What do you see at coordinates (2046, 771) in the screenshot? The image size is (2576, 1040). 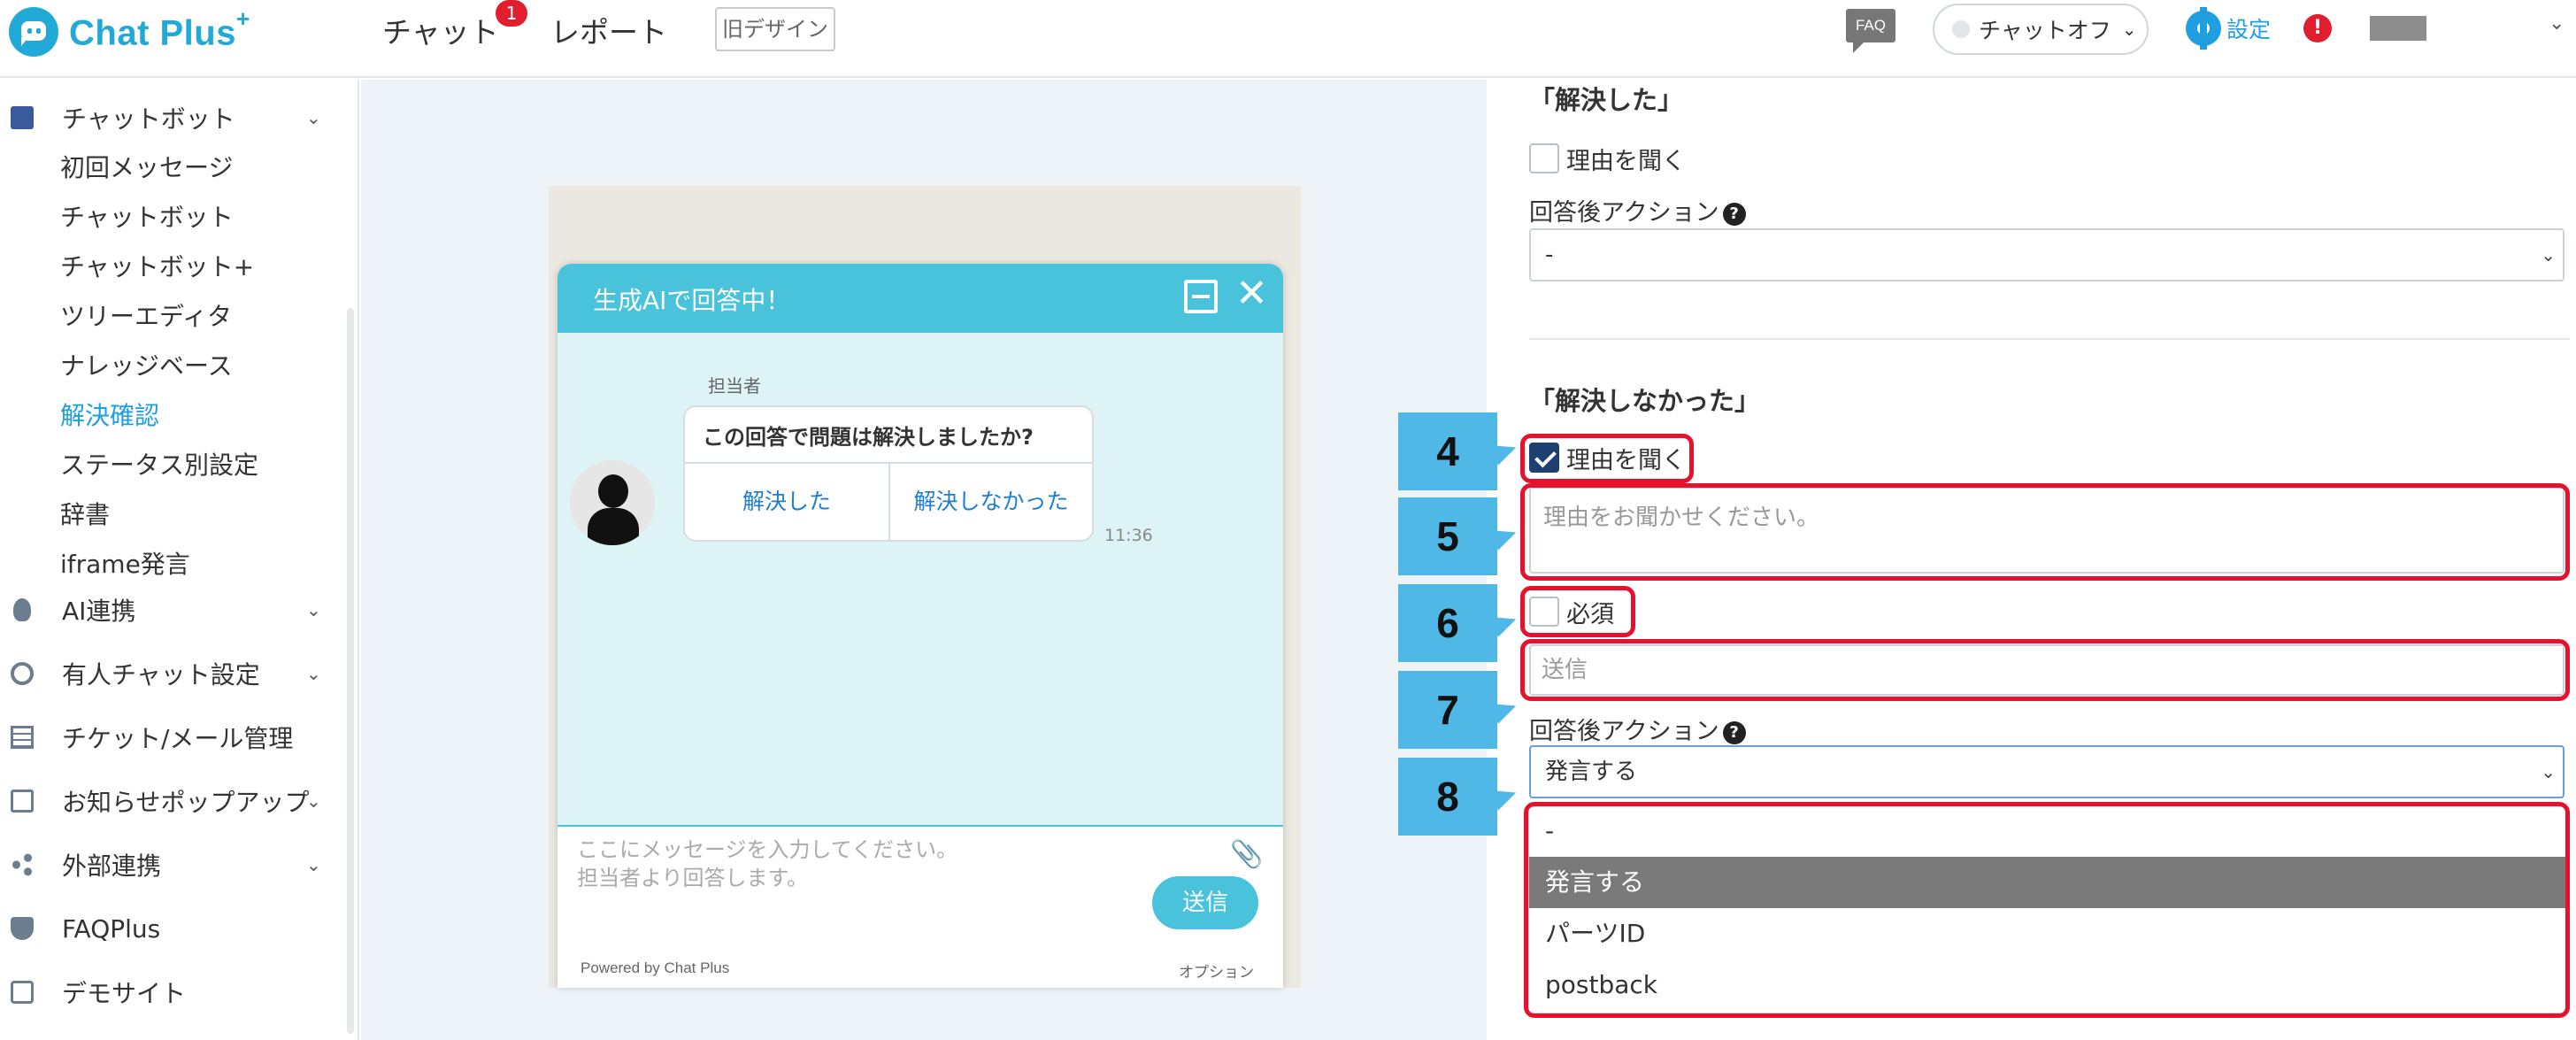 I see `unresolved-action-select: 発言する ⌄` at bounding box center [2046, 771].